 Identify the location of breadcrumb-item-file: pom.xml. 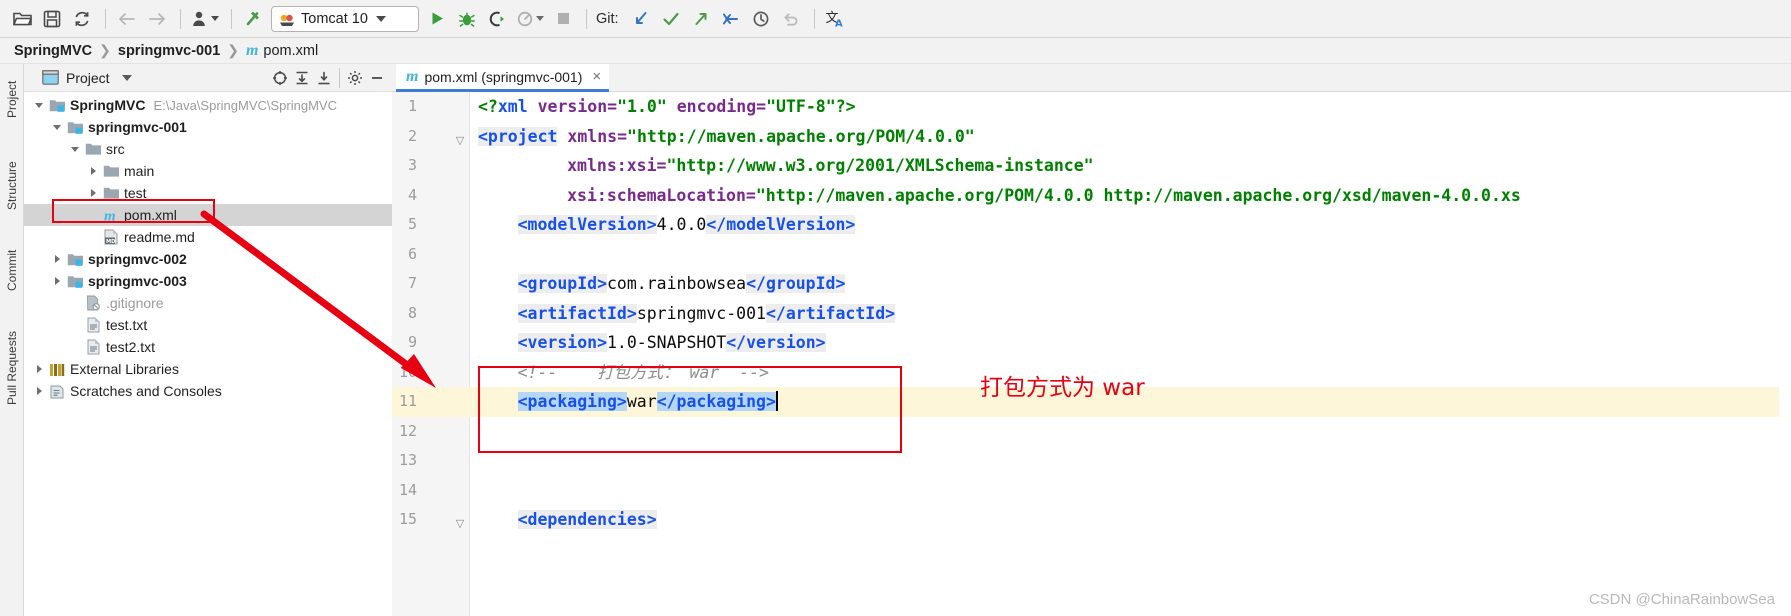
(290, 51).